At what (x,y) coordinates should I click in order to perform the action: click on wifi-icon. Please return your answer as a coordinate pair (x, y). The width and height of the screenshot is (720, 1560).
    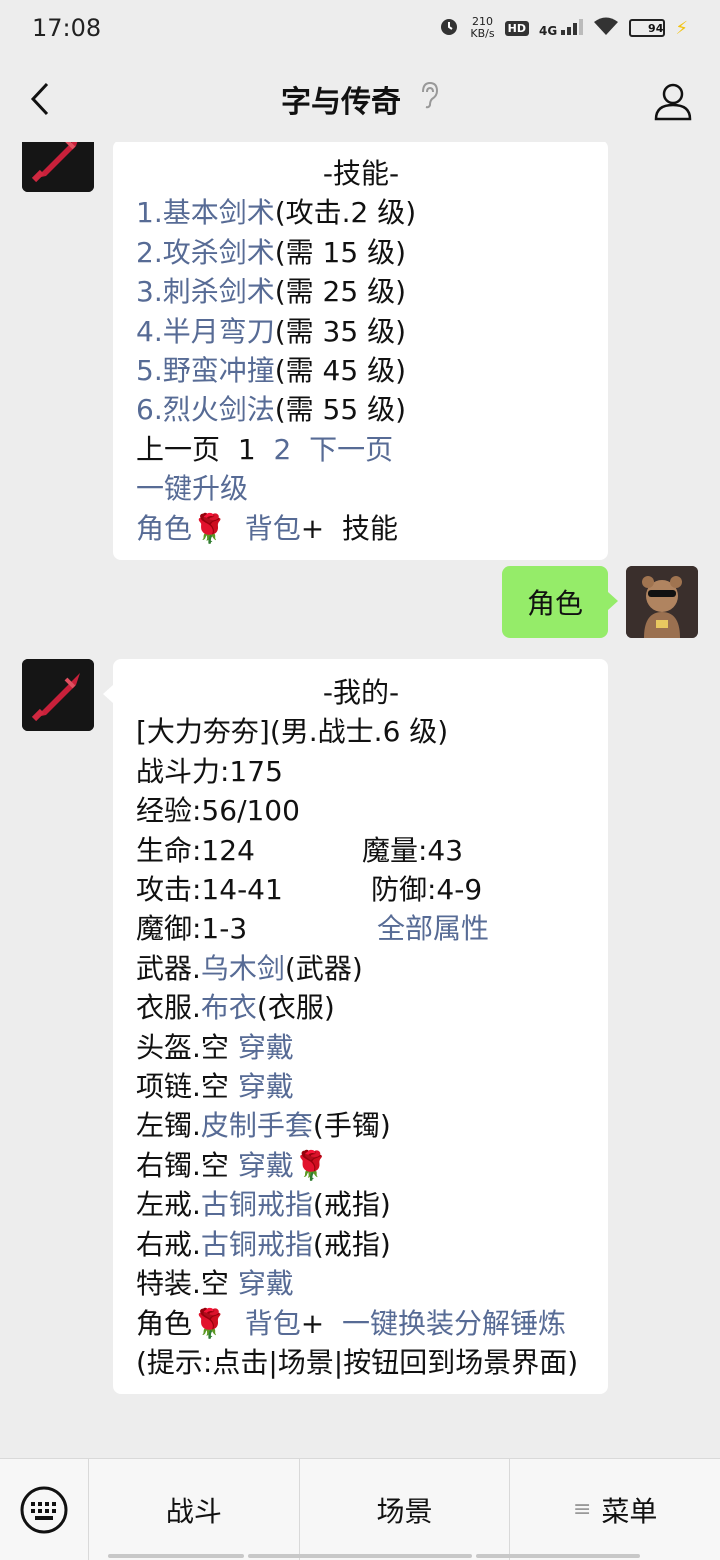
    Looking at the image, I should click on (606, 28).